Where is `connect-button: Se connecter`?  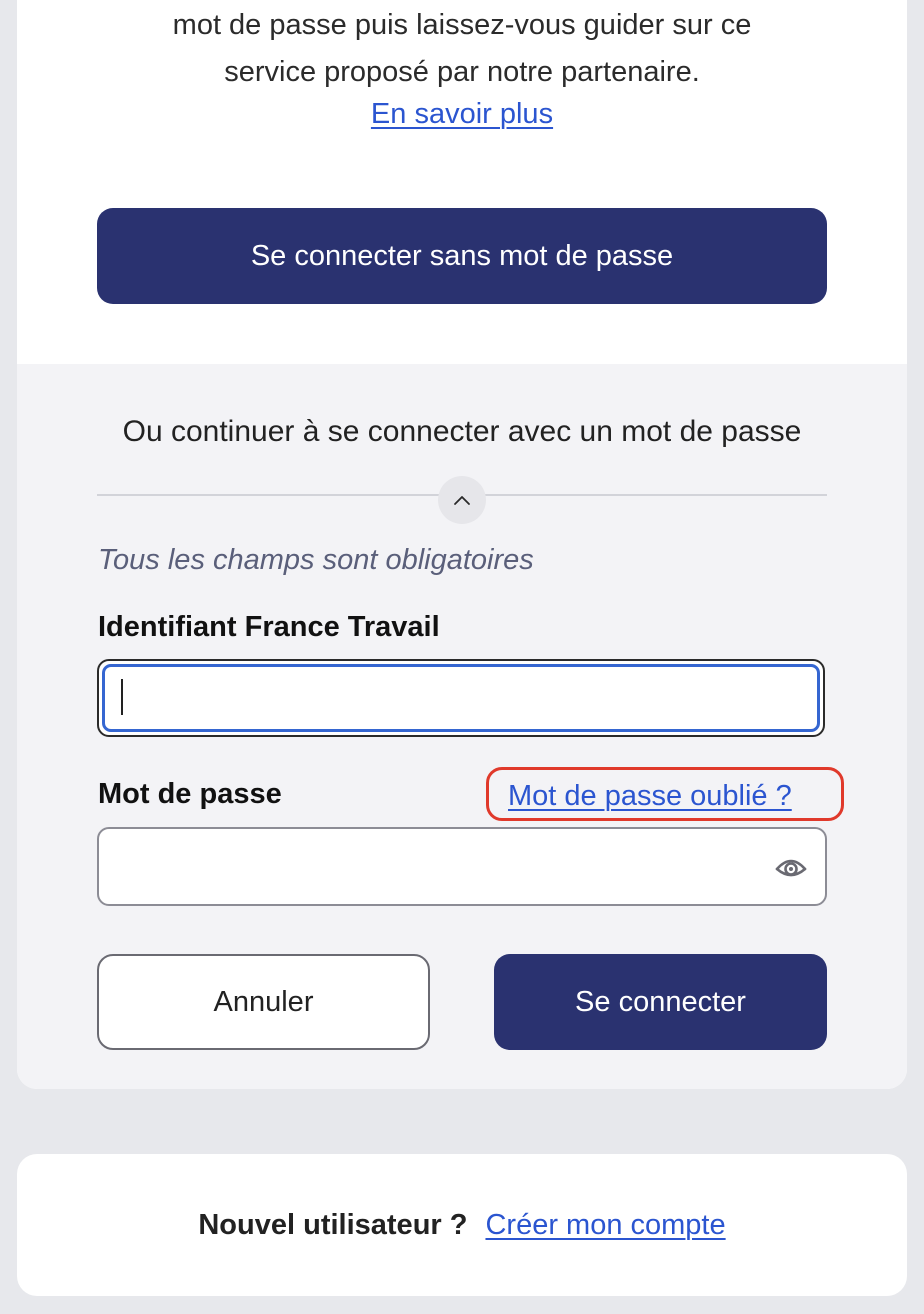
connect-button: Se connecter is located at coordinates (660, 1002).